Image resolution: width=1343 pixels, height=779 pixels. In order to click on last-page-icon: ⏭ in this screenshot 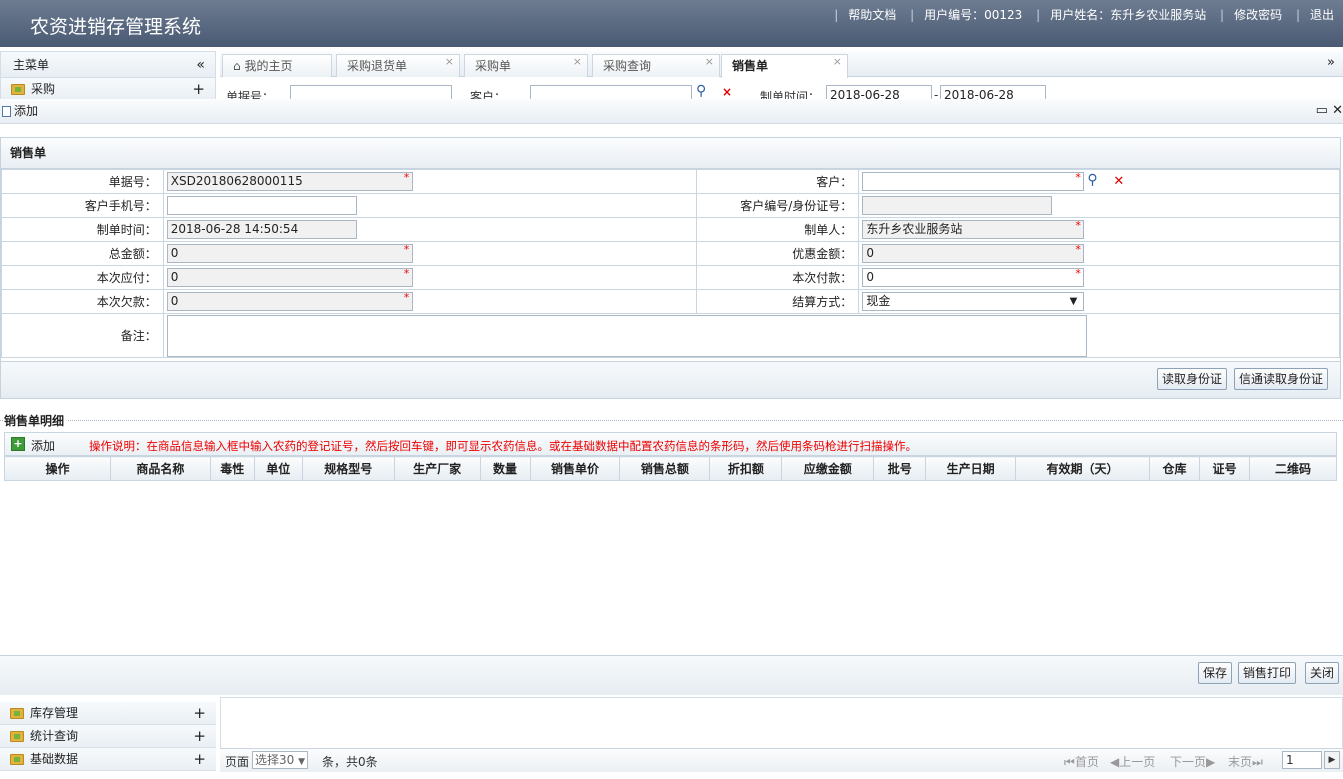, I will do `click(1257, 762)`.